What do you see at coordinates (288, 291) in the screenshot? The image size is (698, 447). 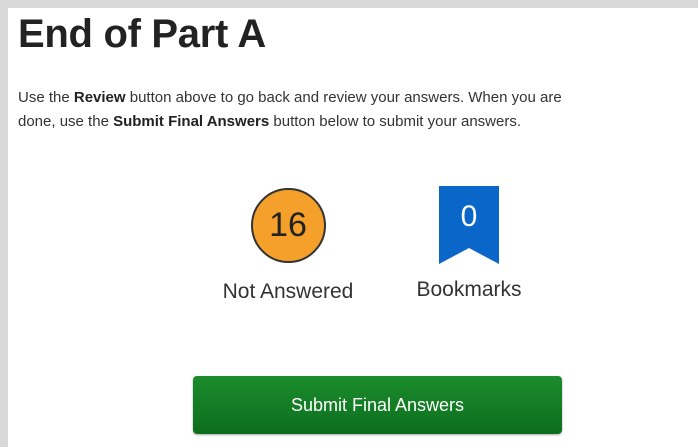 I see `not-answered-label: Not Answered` at bounding box center [288, 291].